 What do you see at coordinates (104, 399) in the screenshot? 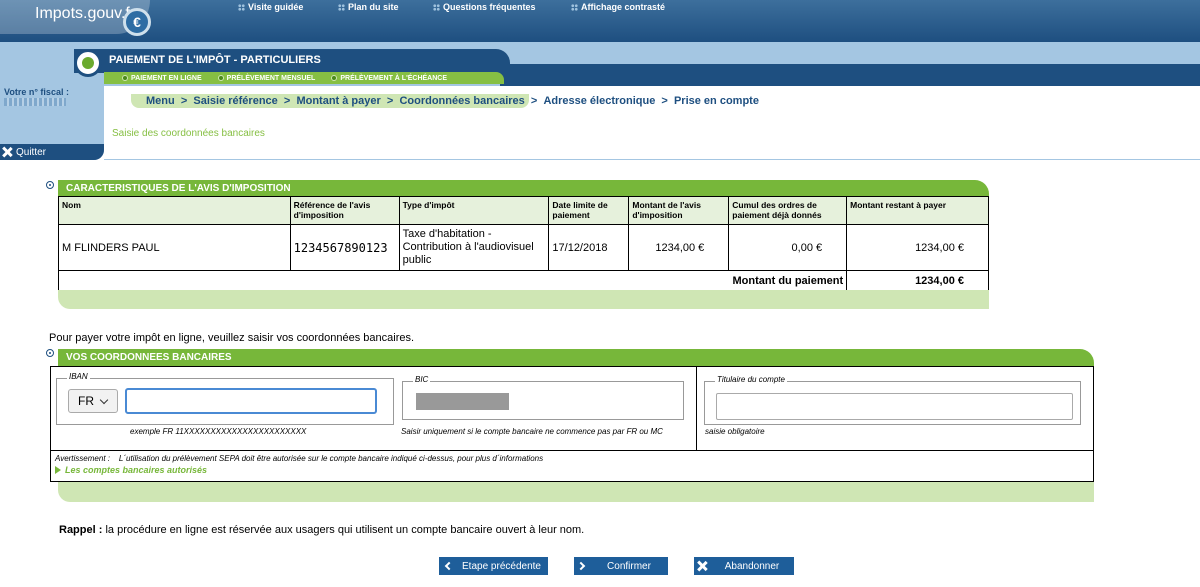
I see `chevron-down-icon` at bounding box center [104, 399].